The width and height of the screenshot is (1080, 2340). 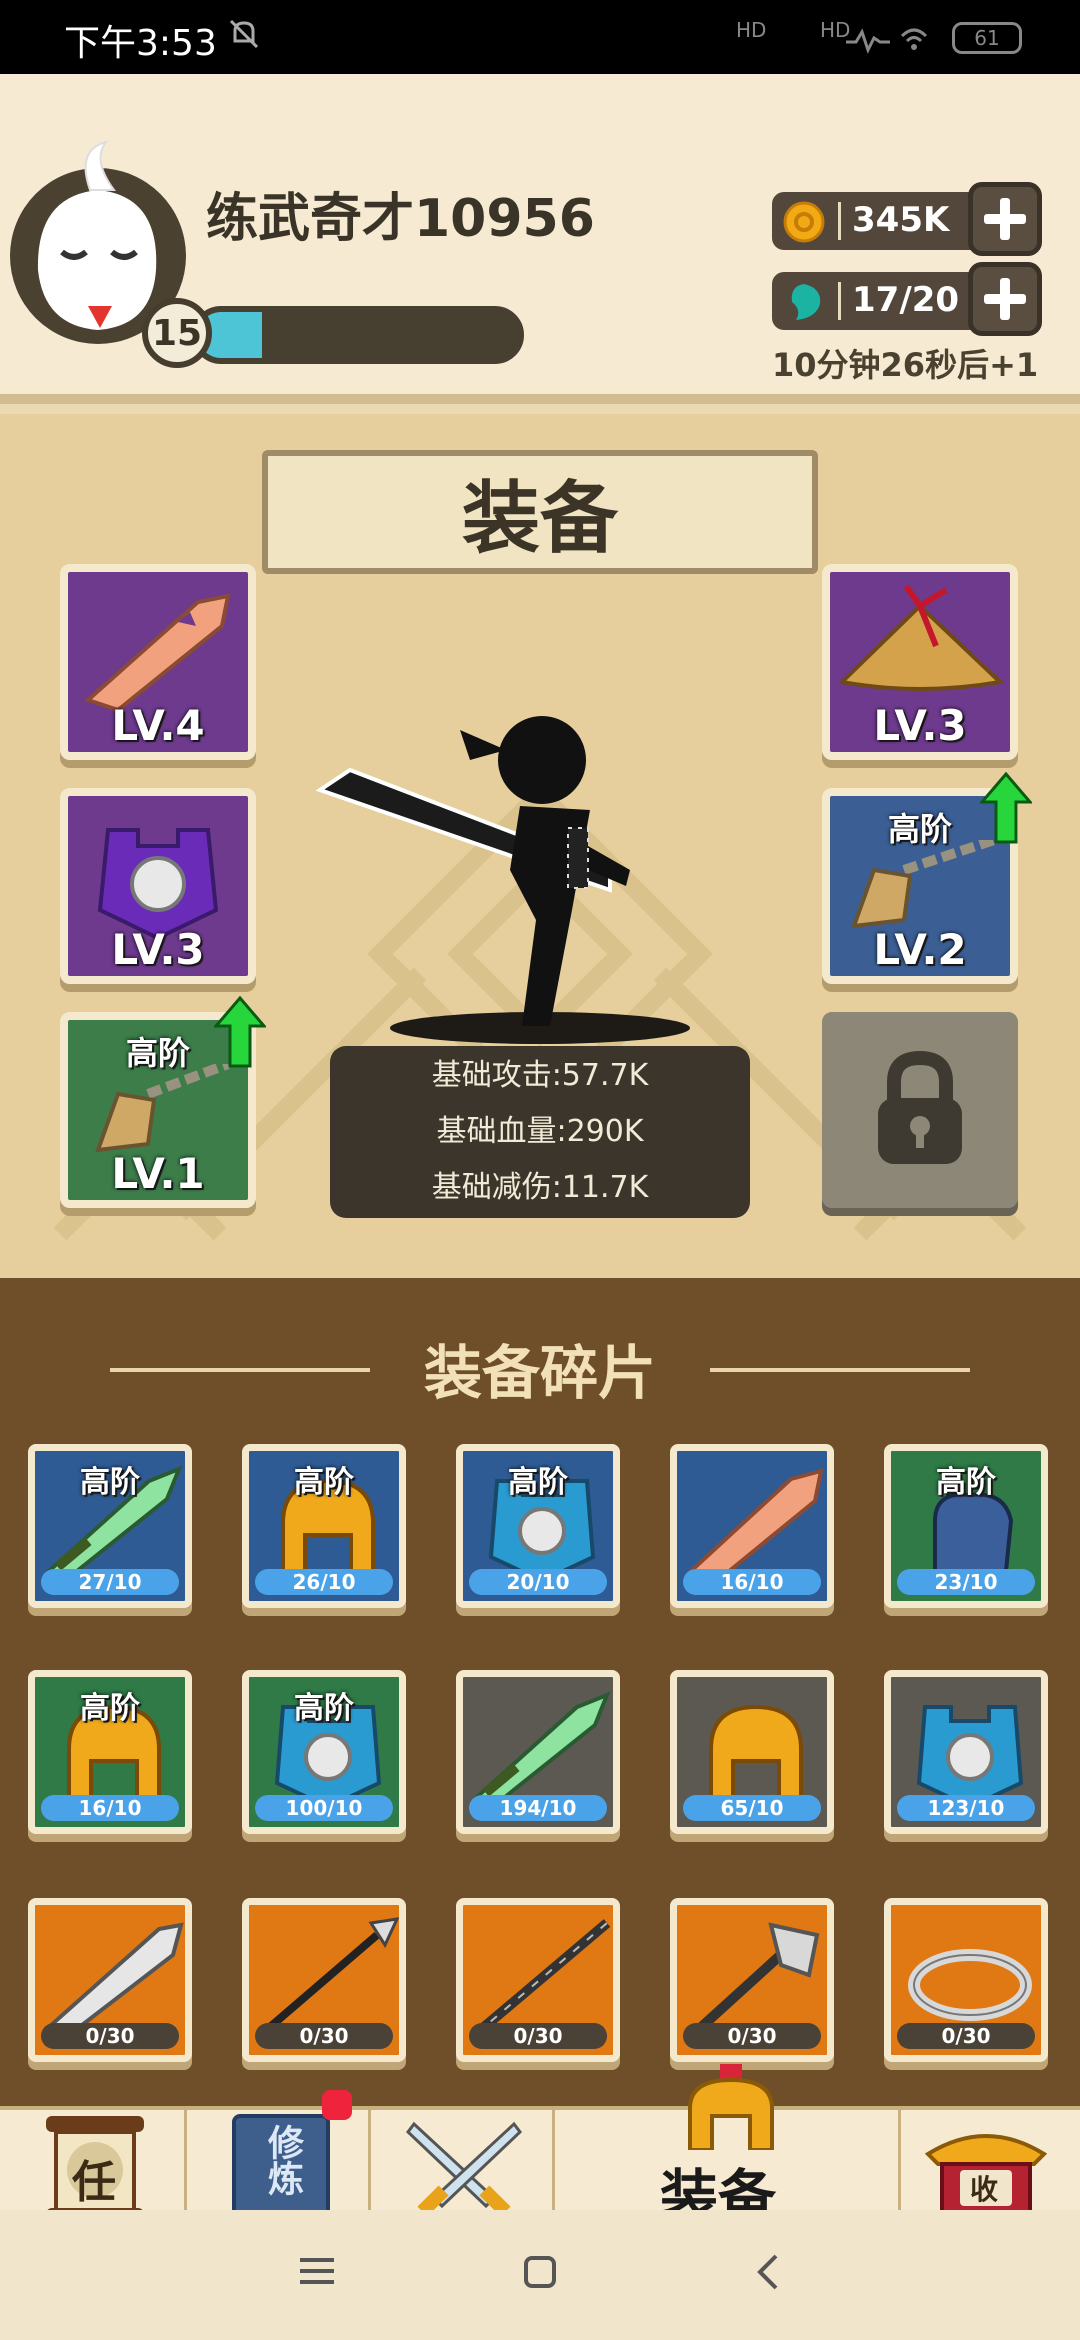 I want to click on lock-icon, so click(x=920, y=1107).